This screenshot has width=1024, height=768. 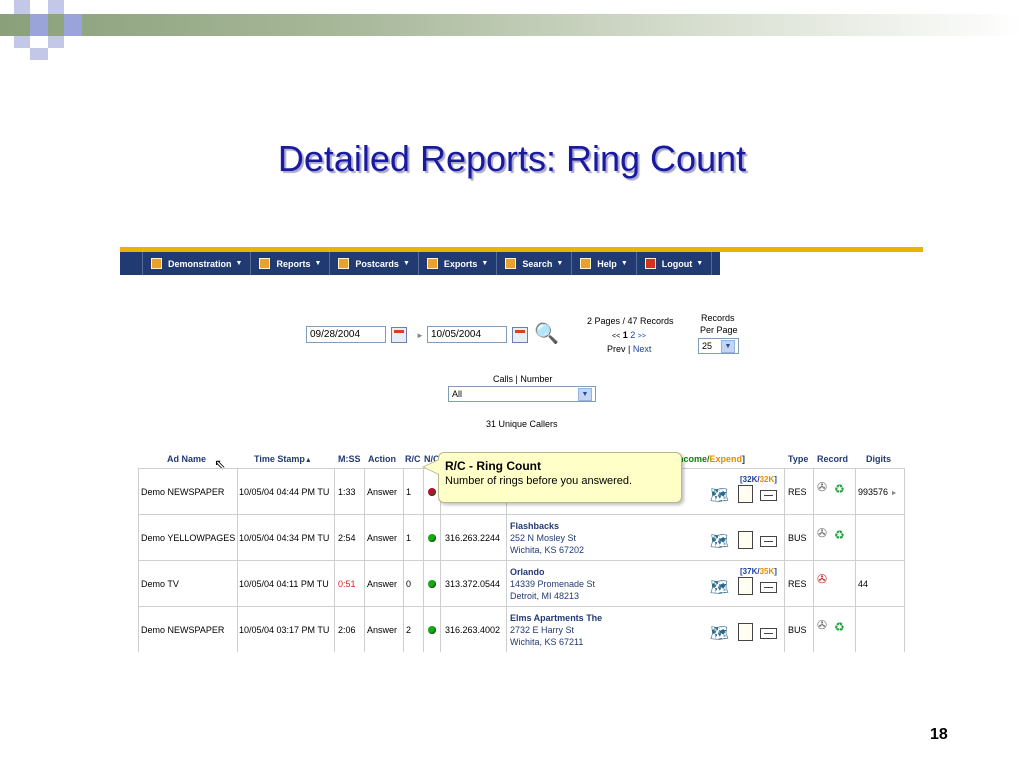 What do you see at coordinates (546, 333) in the screenshot?
I see `search-go-icon: 🔍` at bounding box center [546, 333].